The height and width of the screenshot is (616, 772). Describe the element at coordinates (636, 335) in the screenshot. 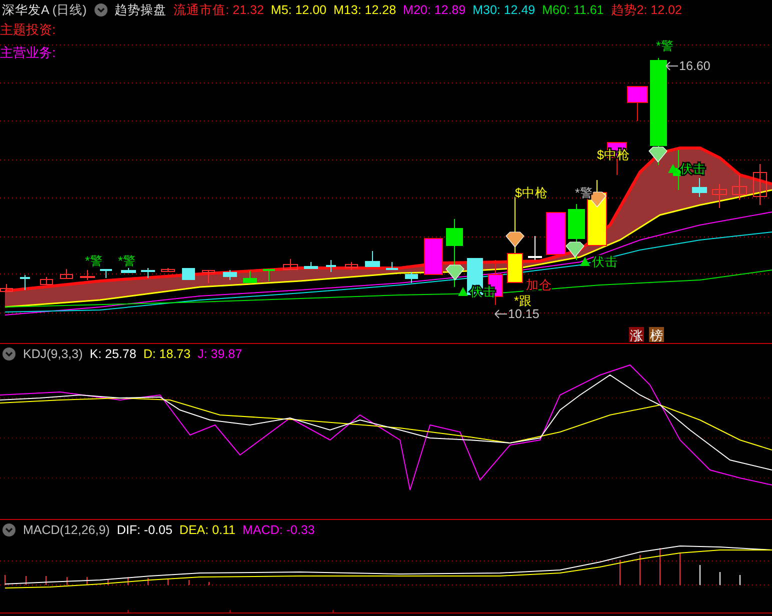

I see `badge: 涨` at that location.